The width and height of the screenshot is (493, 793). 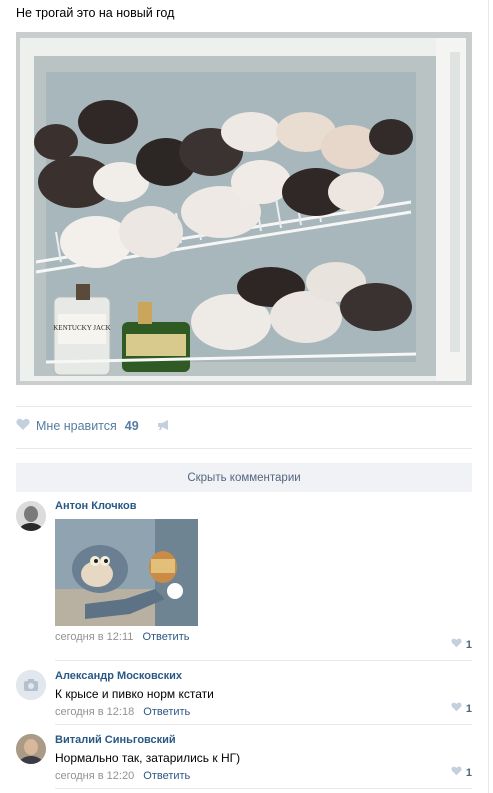 What do you see at coordinates (134, 694) in the screenshot?
I see `comment-text: К крысе и пивко норм кстати` at bounding box center [134, 694].